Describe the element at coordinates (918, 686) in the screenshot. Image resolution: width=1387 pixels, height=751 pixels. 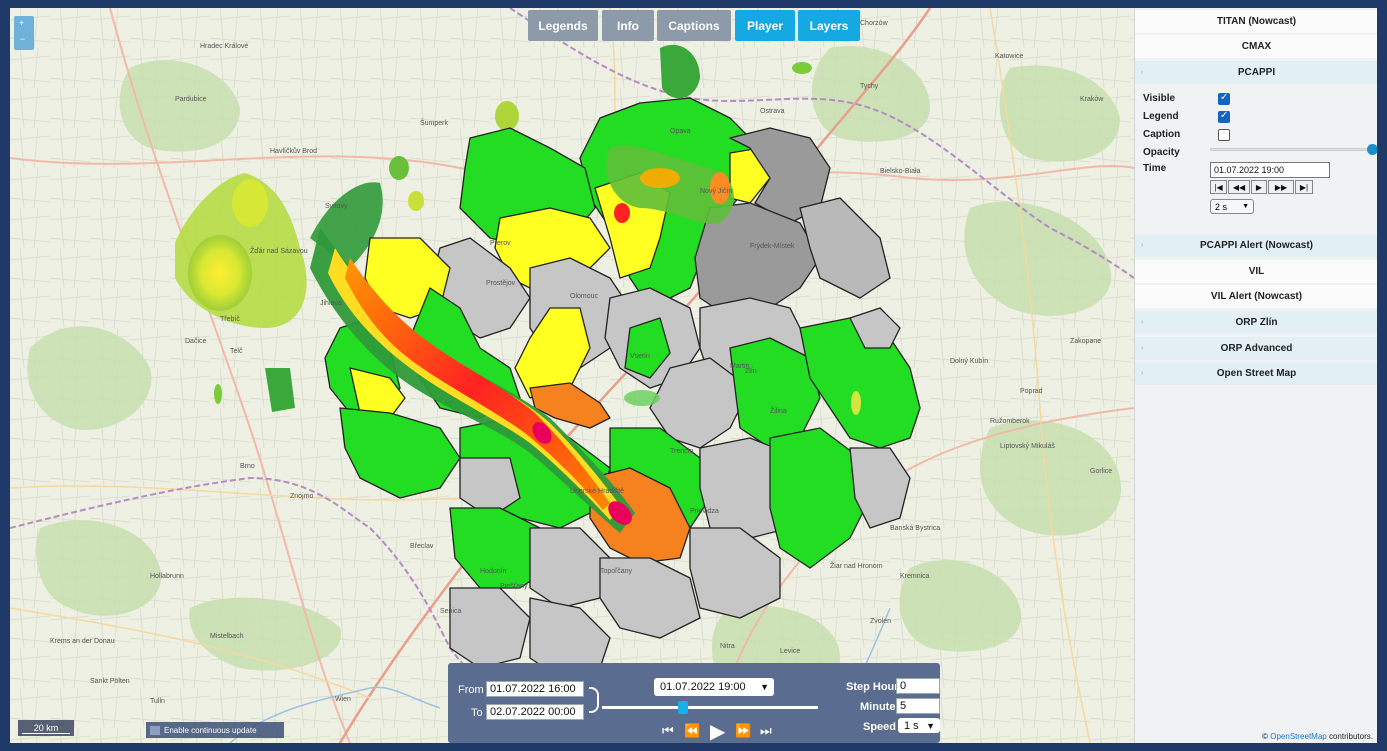
I see `step-hour-field: 0` at that location.